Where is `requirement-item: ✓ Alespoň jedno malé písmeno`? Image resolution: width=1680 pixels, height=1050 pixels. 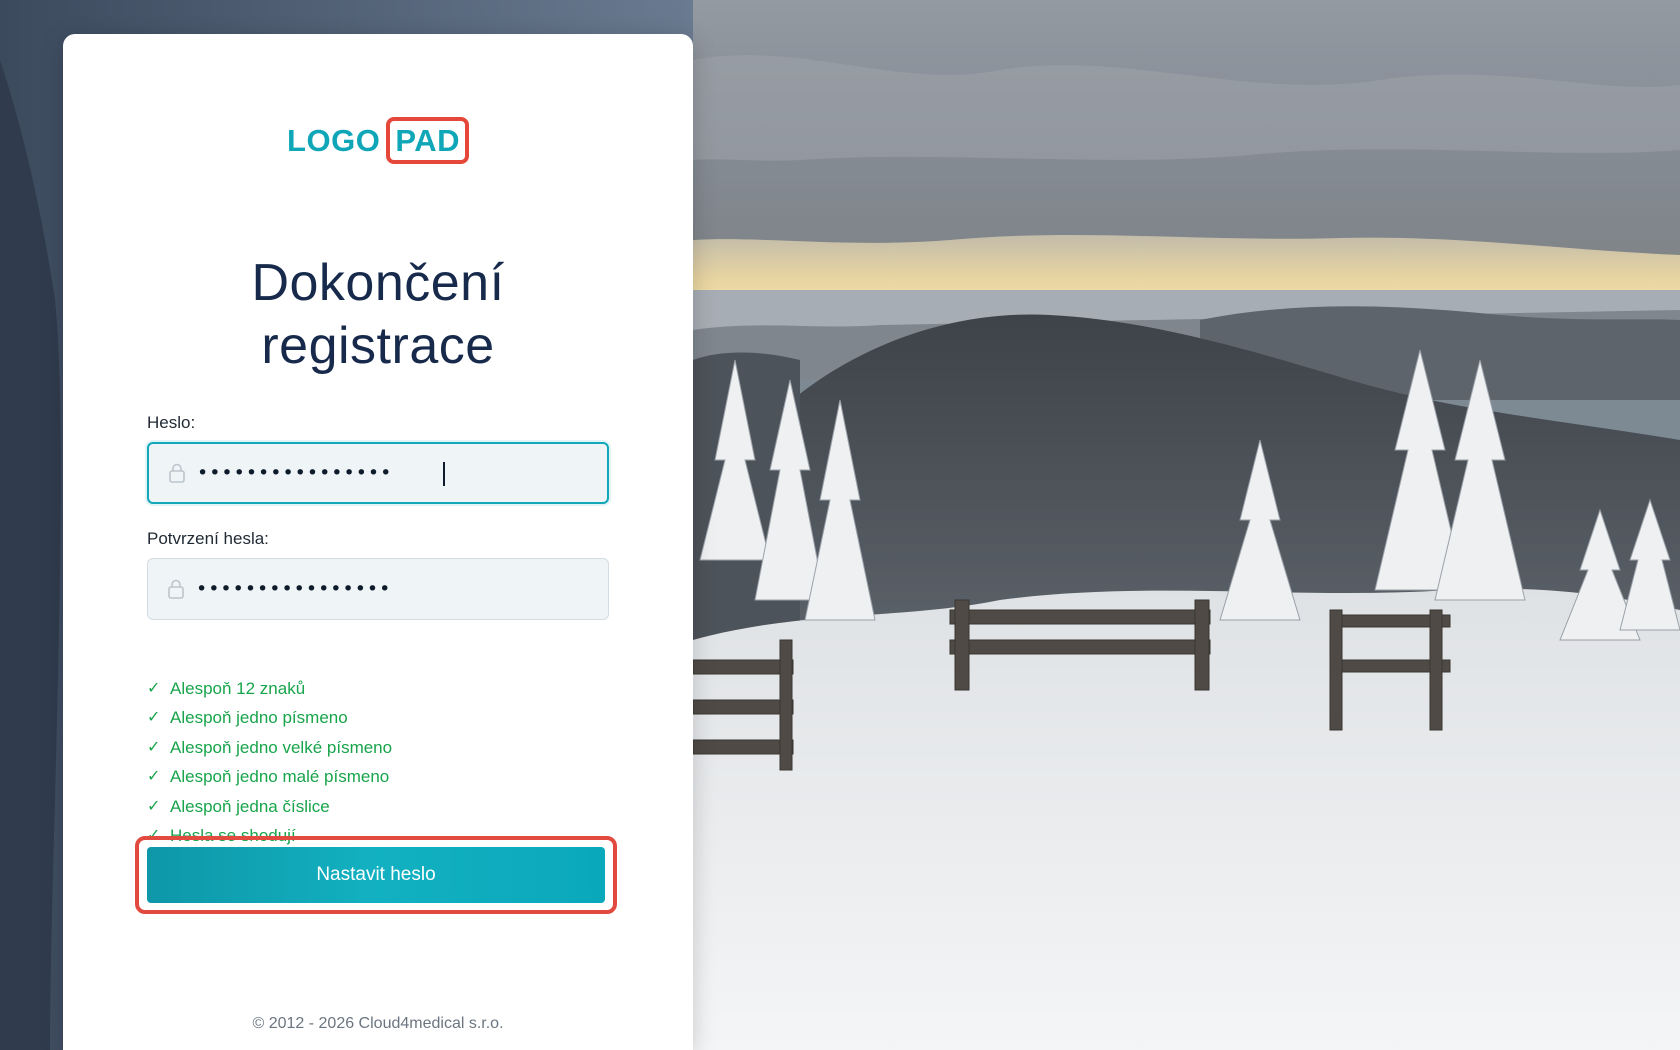
requirement-item: ✓ Alespoň jedno malé písmeno is located at coordinates (269, 776).